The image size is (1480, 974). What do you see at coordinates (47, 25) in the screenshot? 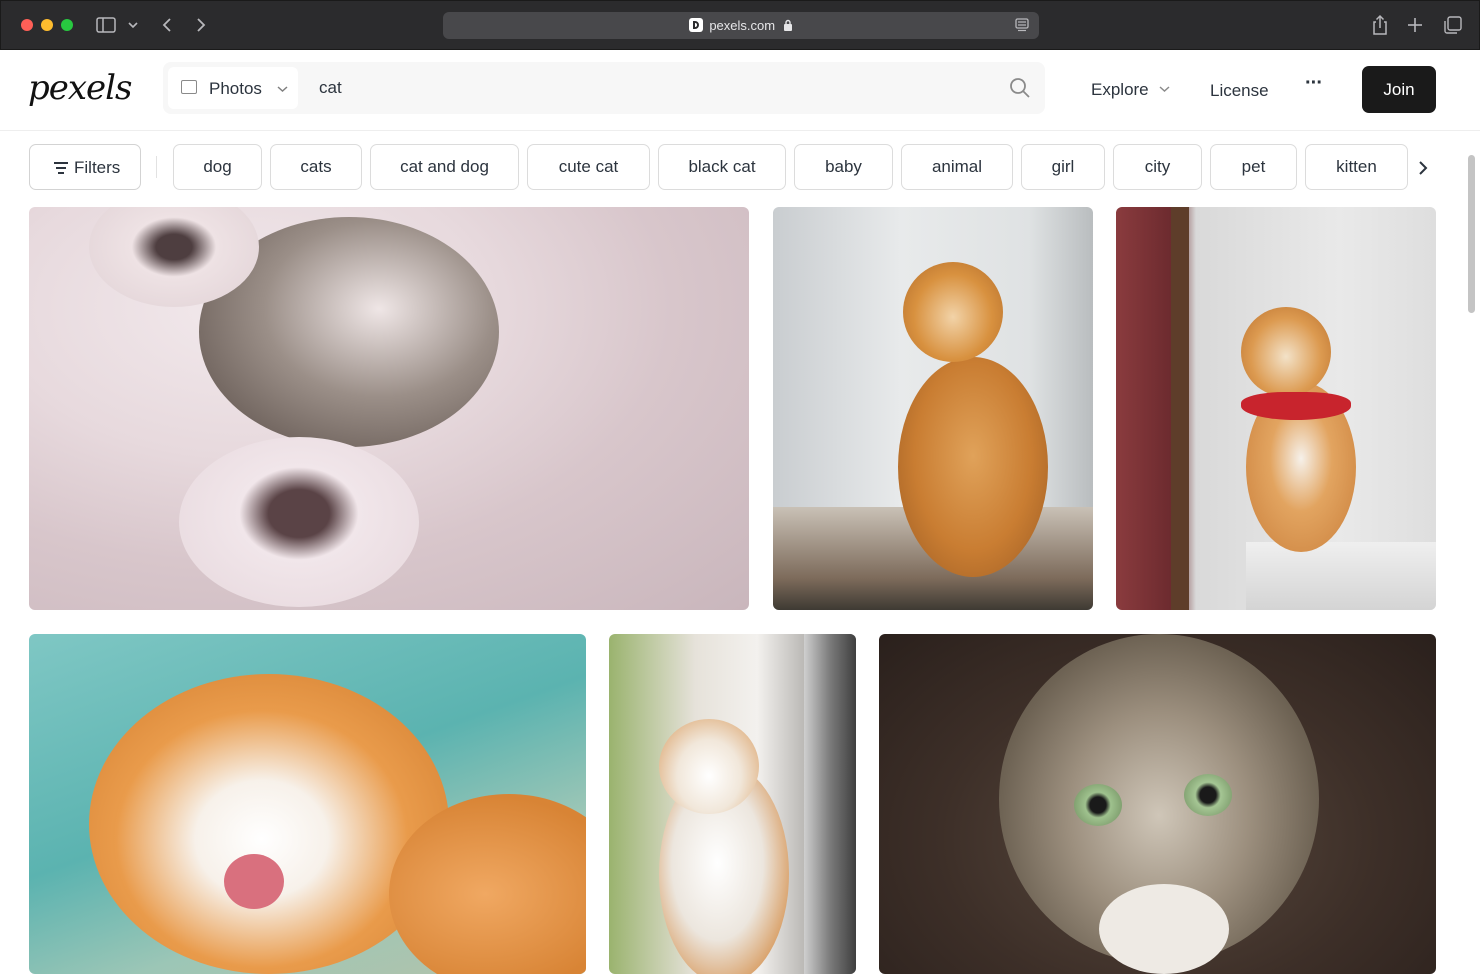
I see `minimize-window-button` at bounding box center [47, 25].